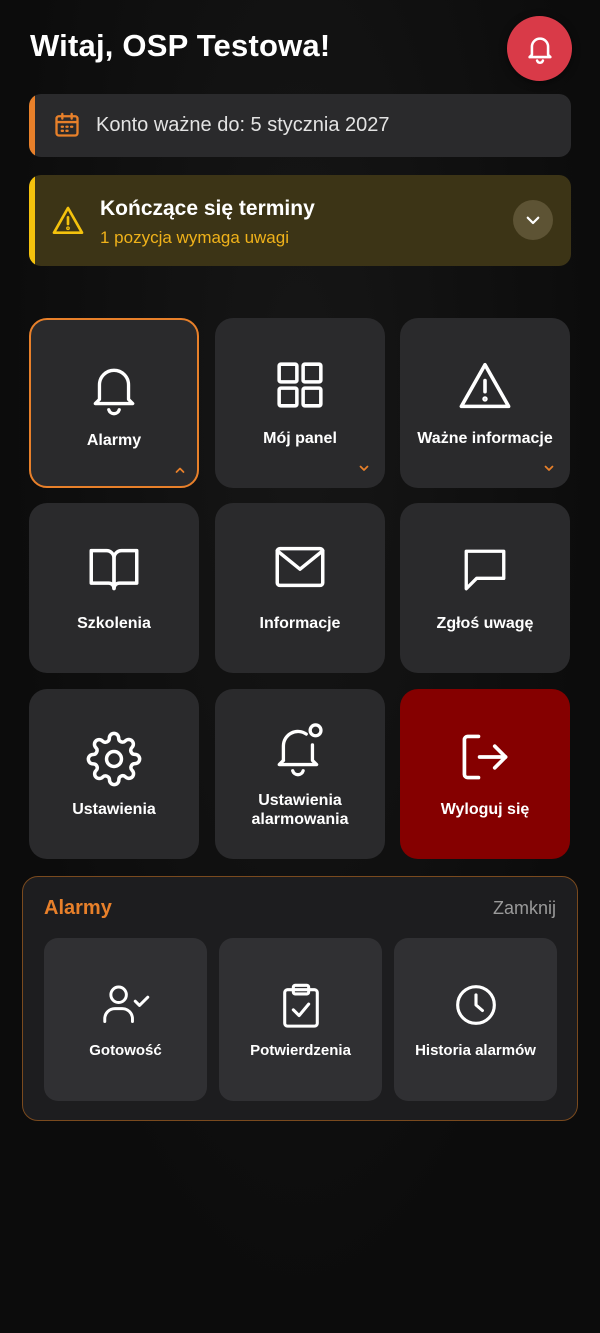 The height and width of the screenshot is (1333, 600). I want to click on tile-wazne-informacje: Ważne informacje, so click(485, 403).